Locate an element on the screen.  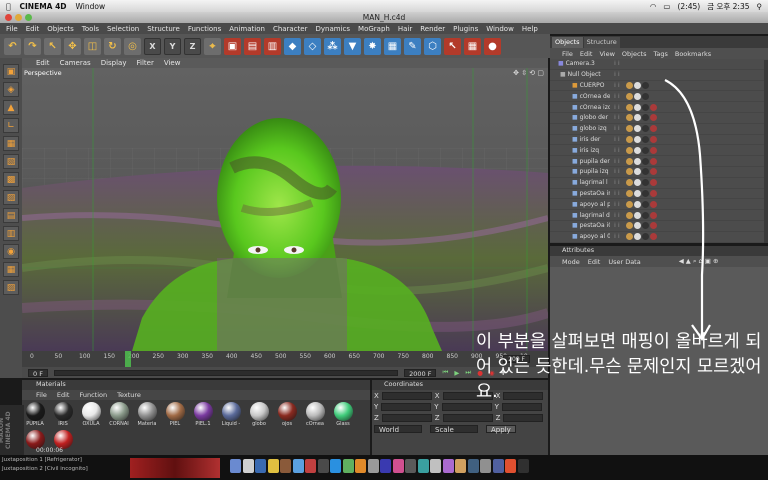
battery-icon: ▭ is located at coordinates (666, 6).